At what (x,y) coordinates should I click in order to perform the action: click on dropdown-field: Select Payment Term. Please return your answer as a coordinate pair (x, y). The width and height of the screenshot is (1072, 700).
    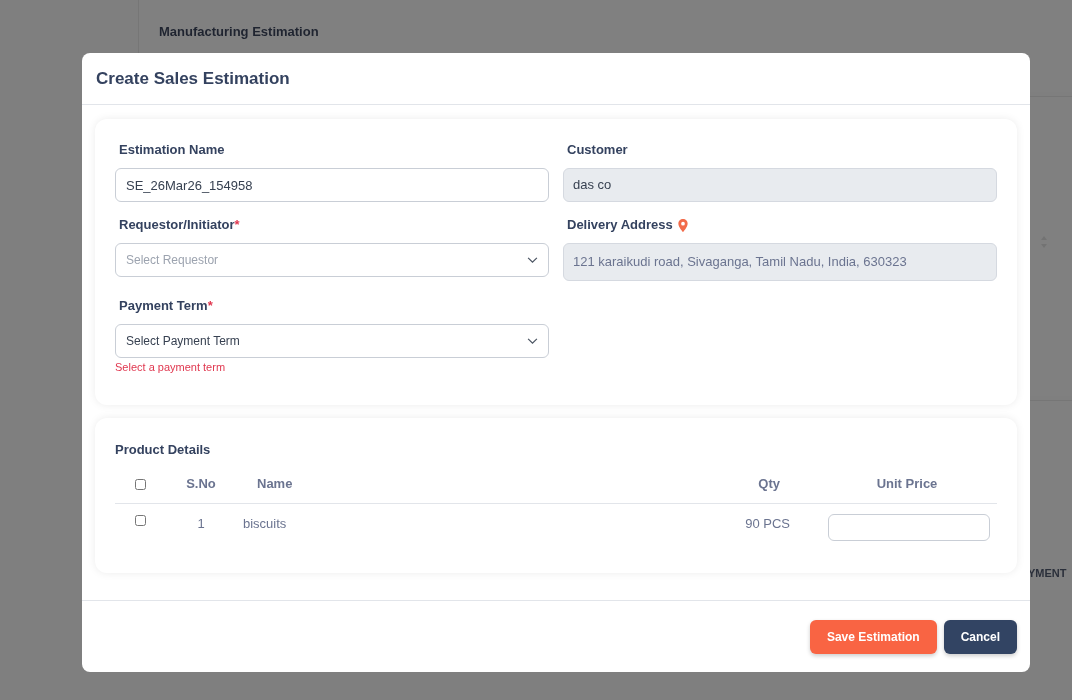
    Looking at the image, I should click on (332, 341).